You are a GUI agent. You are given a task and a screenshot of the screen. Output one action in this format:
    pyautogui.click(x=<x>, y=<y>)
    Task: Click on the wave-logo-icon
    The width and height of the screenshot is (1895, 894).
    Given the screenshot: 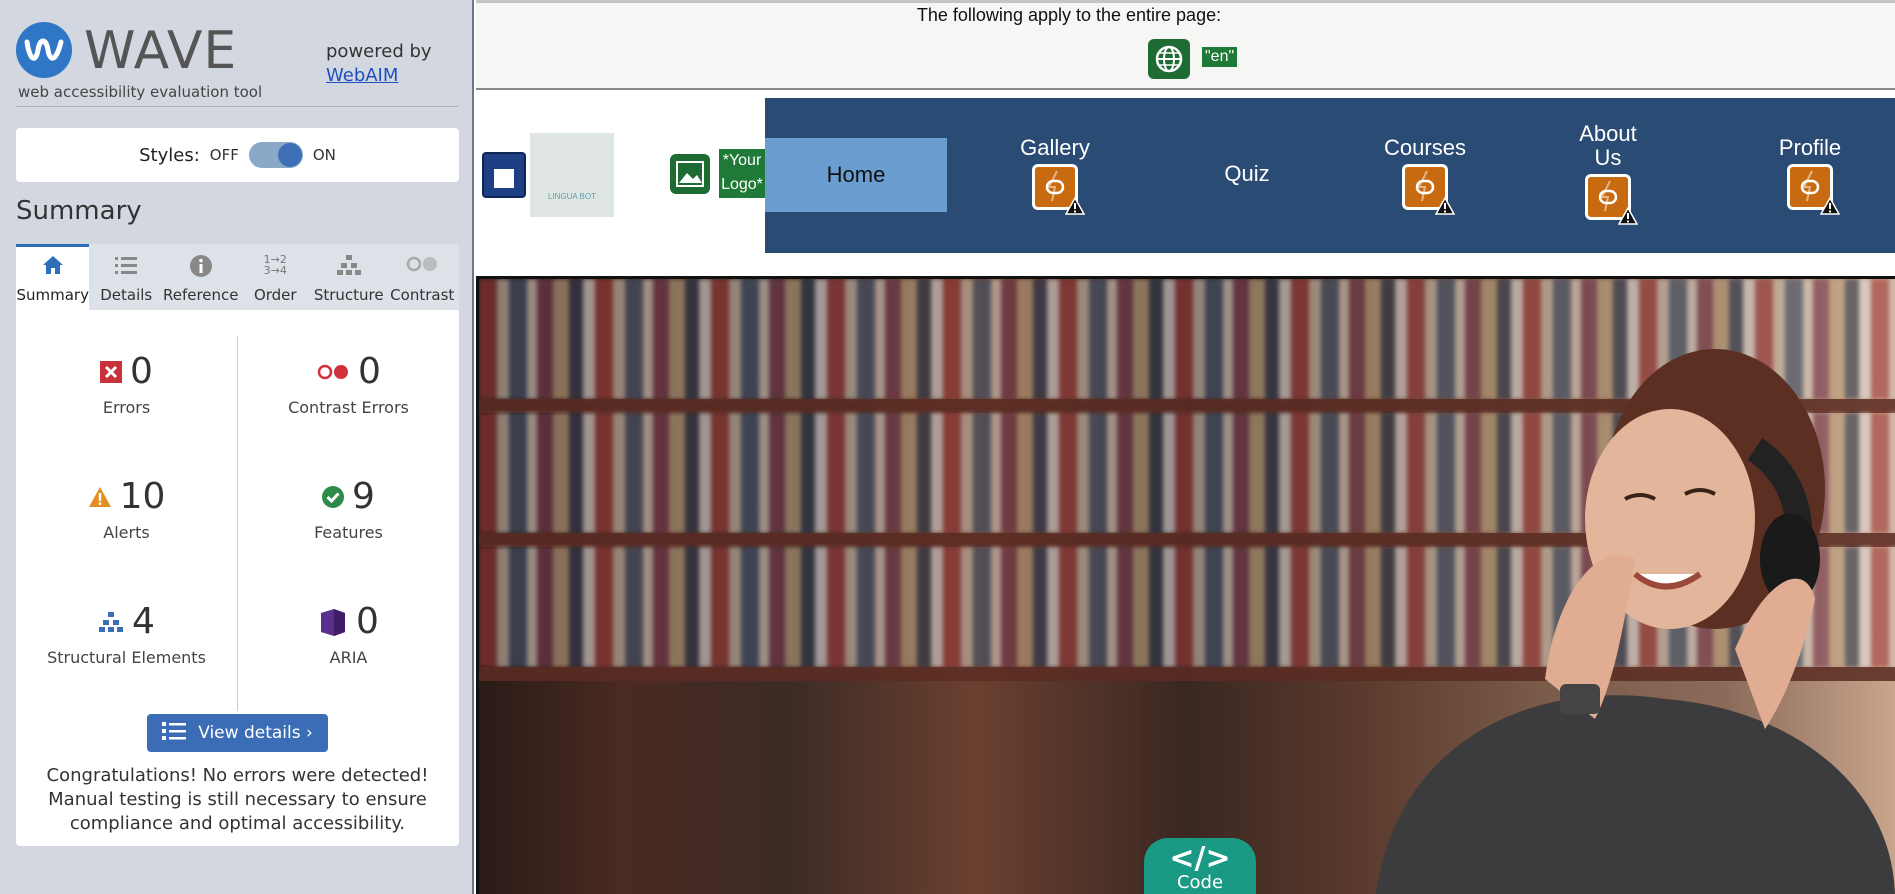 What is the action you would take?
    pyautogui.click(x=44, y=50)
    